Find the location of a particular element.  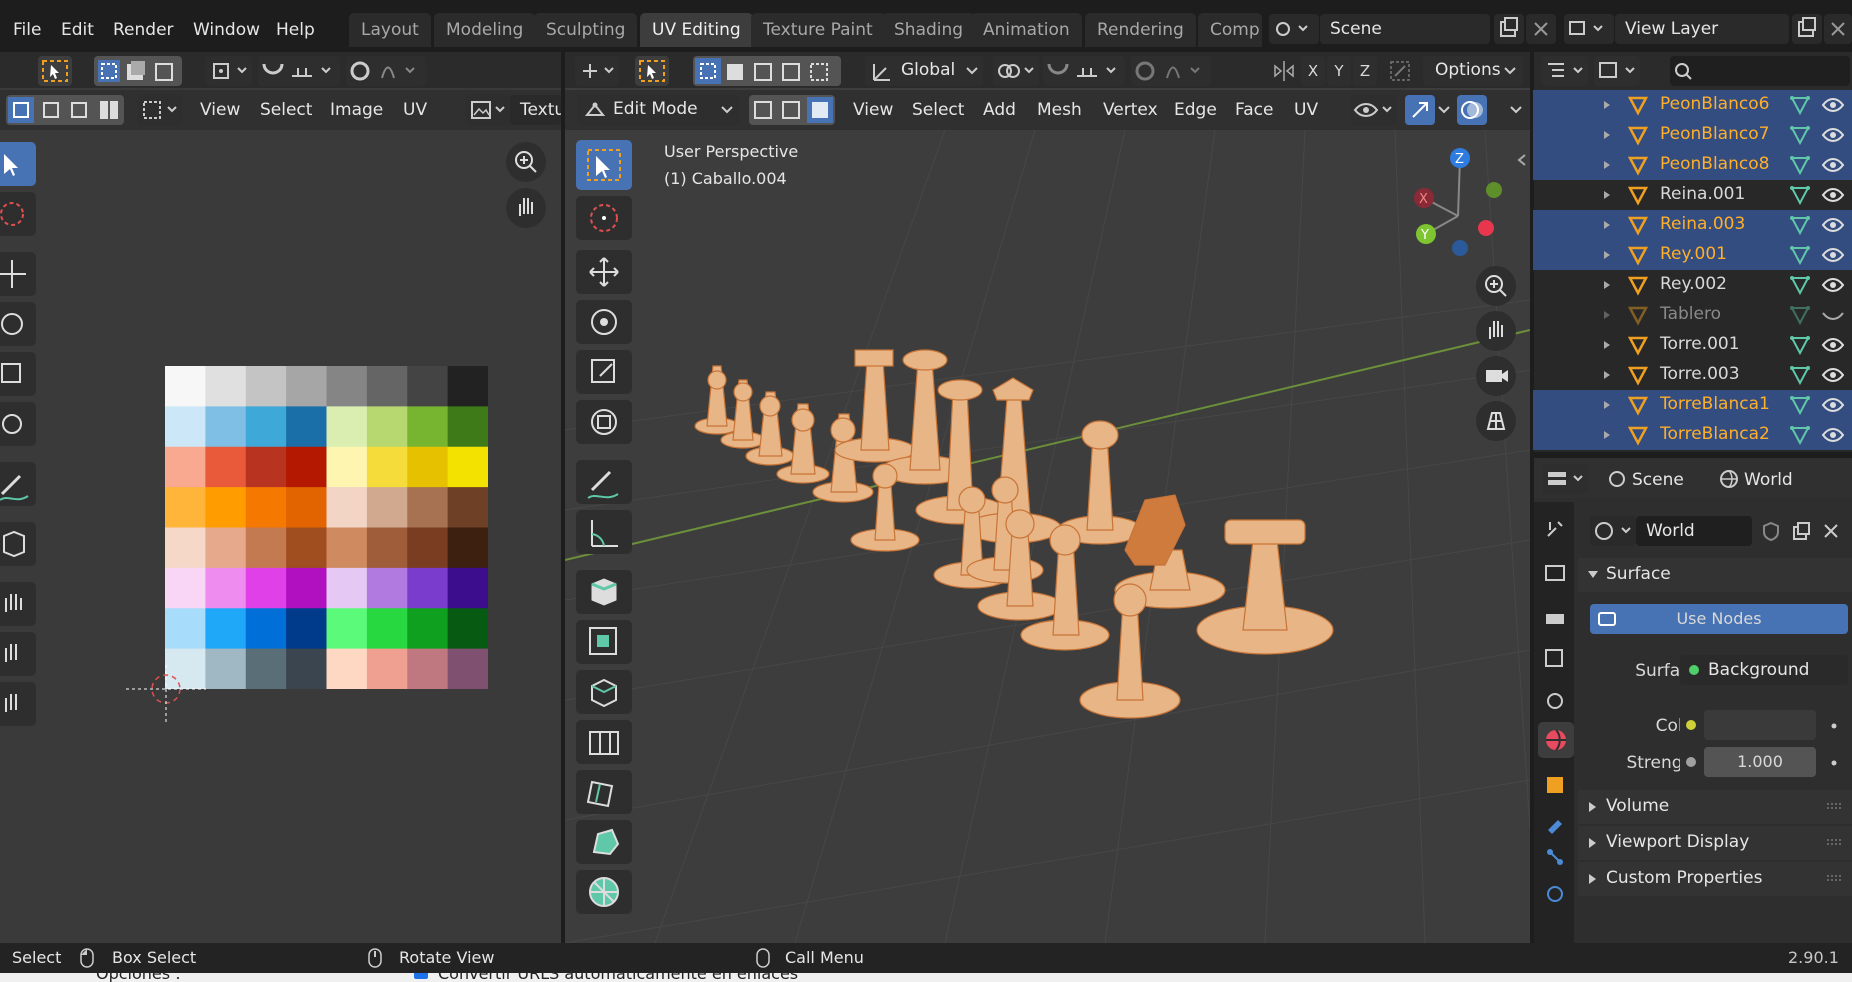

duplicate-icon is located at coordinates (1801, 531).